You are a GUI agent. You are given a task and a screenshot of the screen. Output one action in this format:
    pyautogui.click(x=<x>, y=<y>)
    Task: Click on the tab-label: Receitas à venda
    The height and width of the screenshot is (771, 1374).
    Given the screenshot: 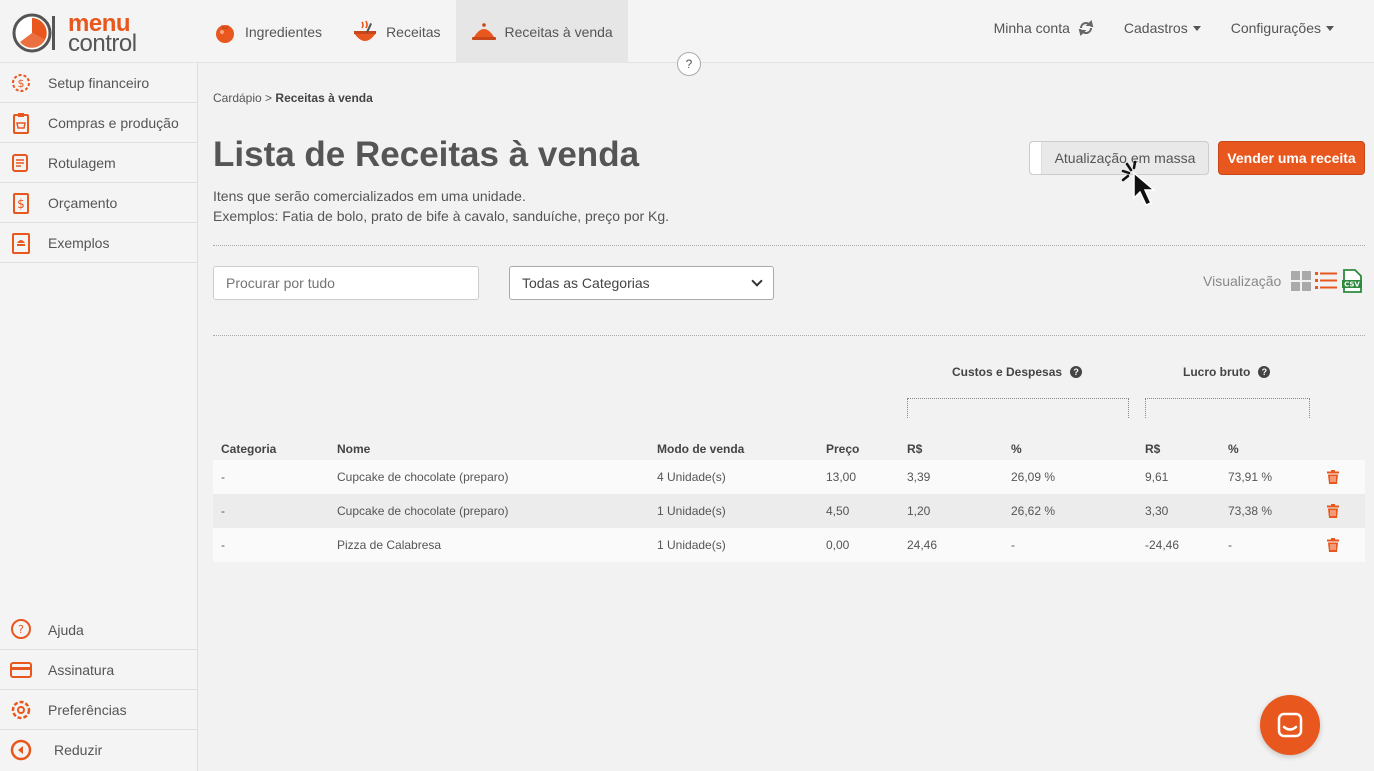 What is the action you would take?
    pyautogui.click(x=558, y=31)
    